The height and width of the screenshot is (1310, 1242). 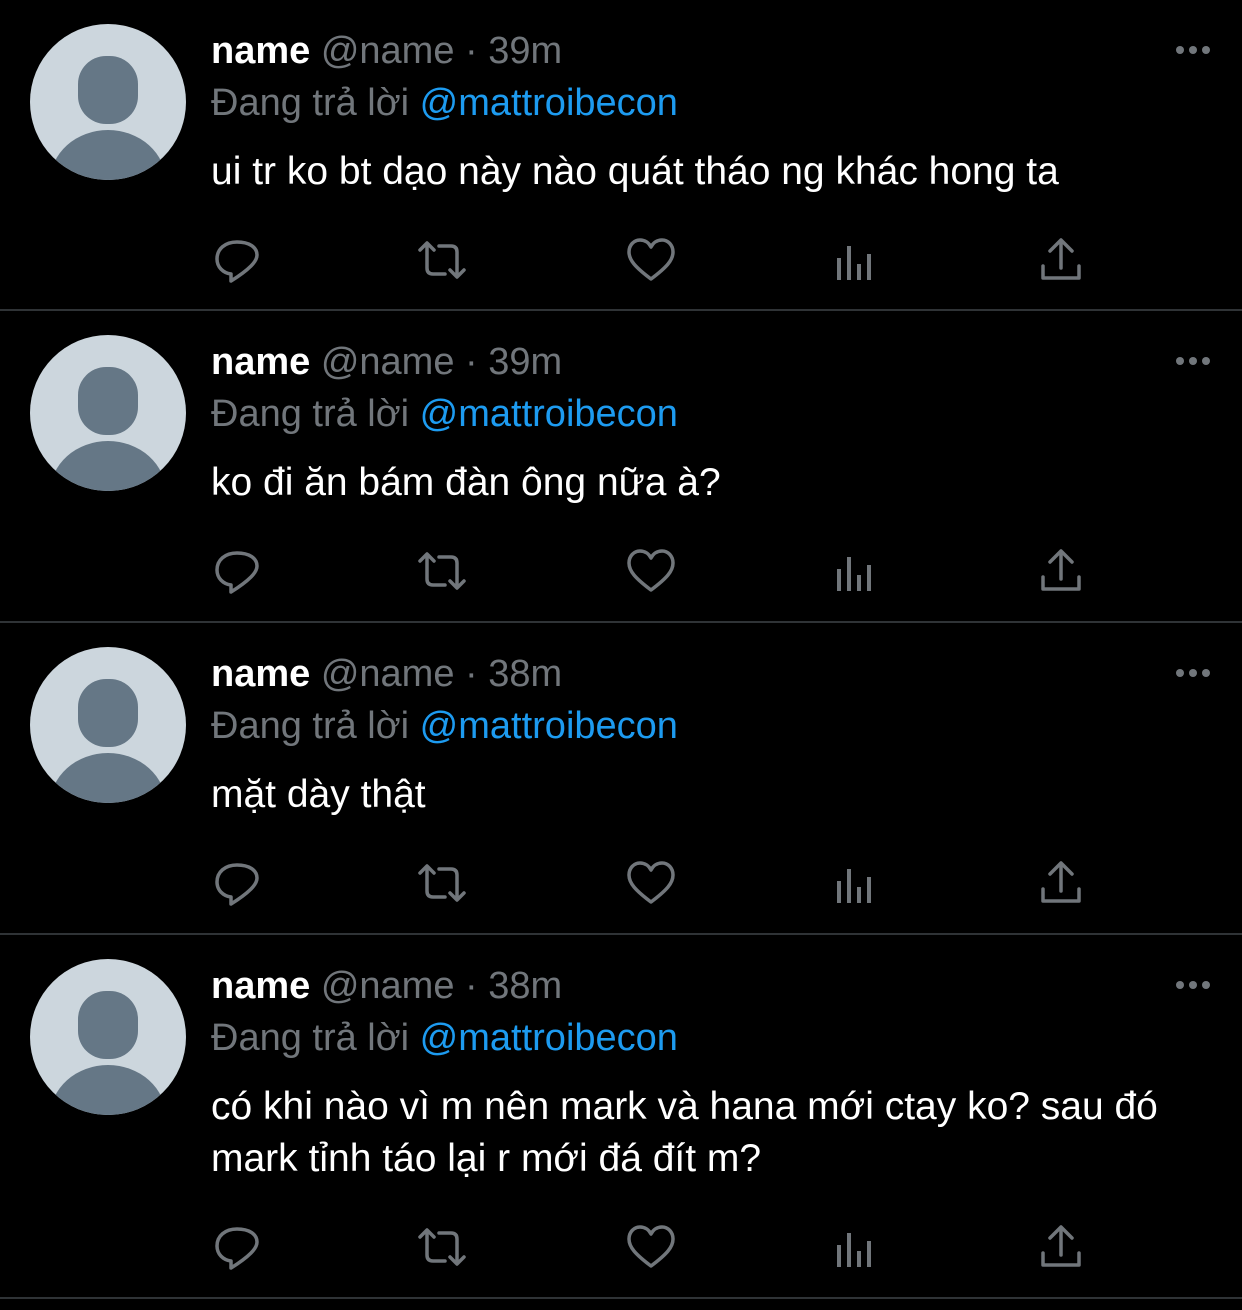 What do you see at coordinates (318, 794) in the screenshot?
I see `tweet-text: mặt dày thật` at bounding box center [318, 794].